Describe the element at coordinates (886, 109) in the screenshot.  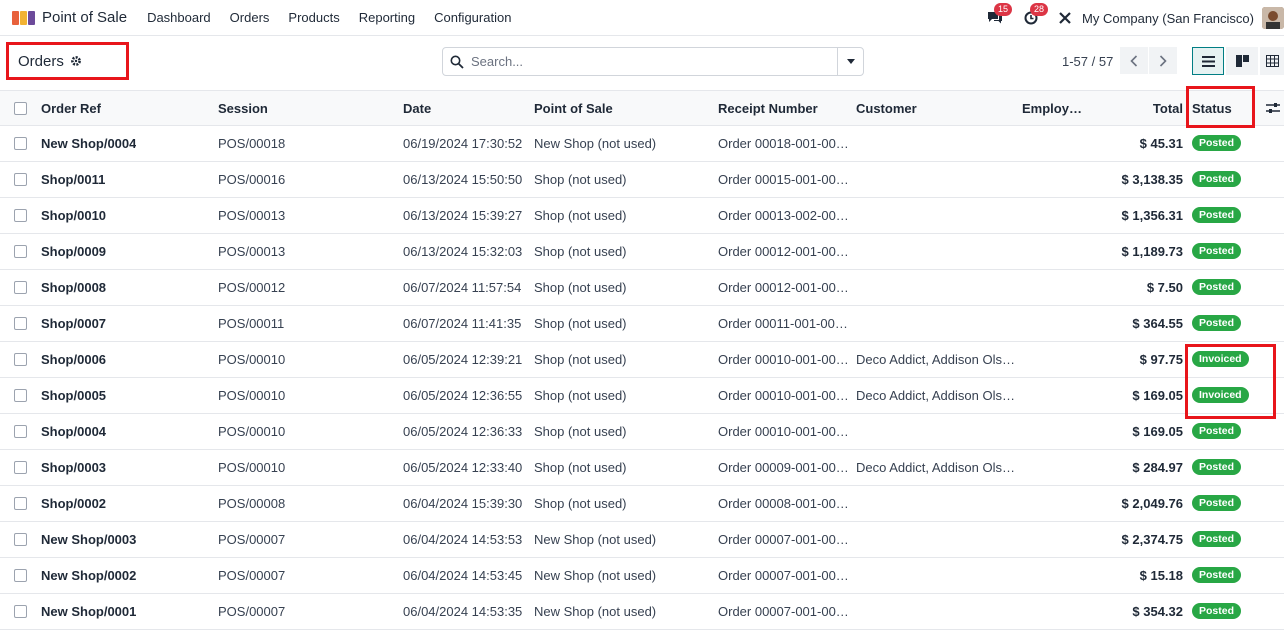
I see `column-header-customer: Customer` at that location.